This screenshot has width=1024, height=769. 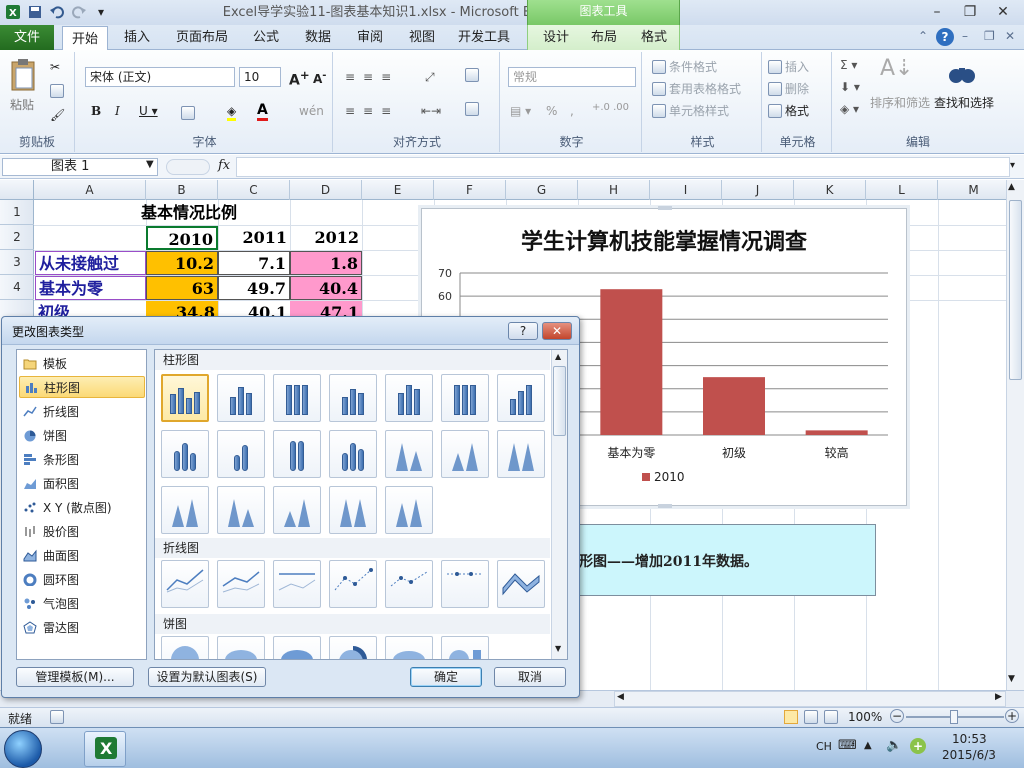 I want to click on cell-d2: 2012, so click(x=326, y=238).